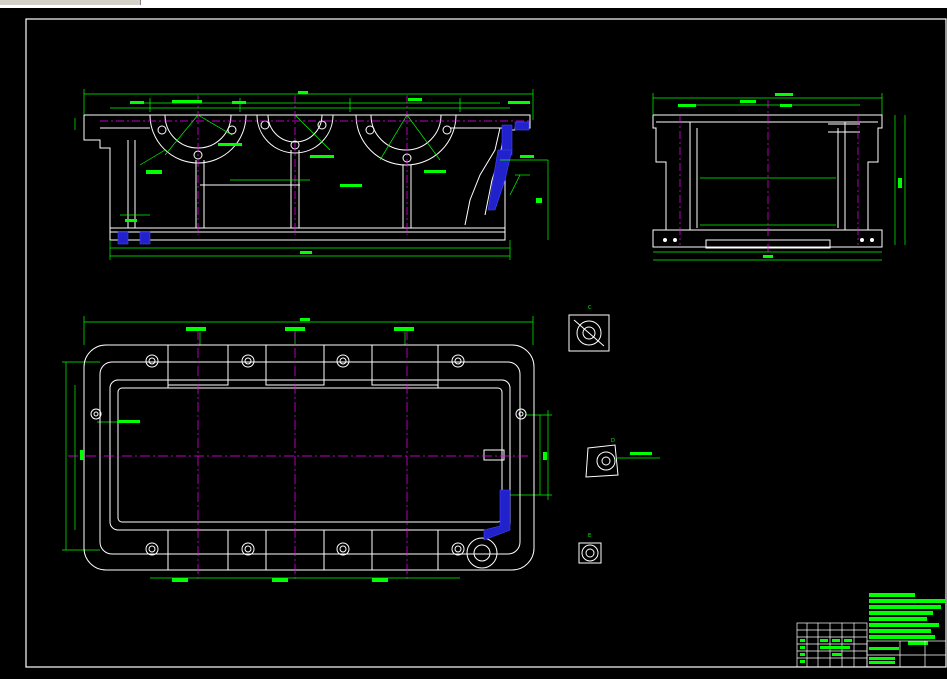  What do you see at coordinates (907, 628) in the screenshot?
I see `title-block-bars` at bounding box center [907, 628].